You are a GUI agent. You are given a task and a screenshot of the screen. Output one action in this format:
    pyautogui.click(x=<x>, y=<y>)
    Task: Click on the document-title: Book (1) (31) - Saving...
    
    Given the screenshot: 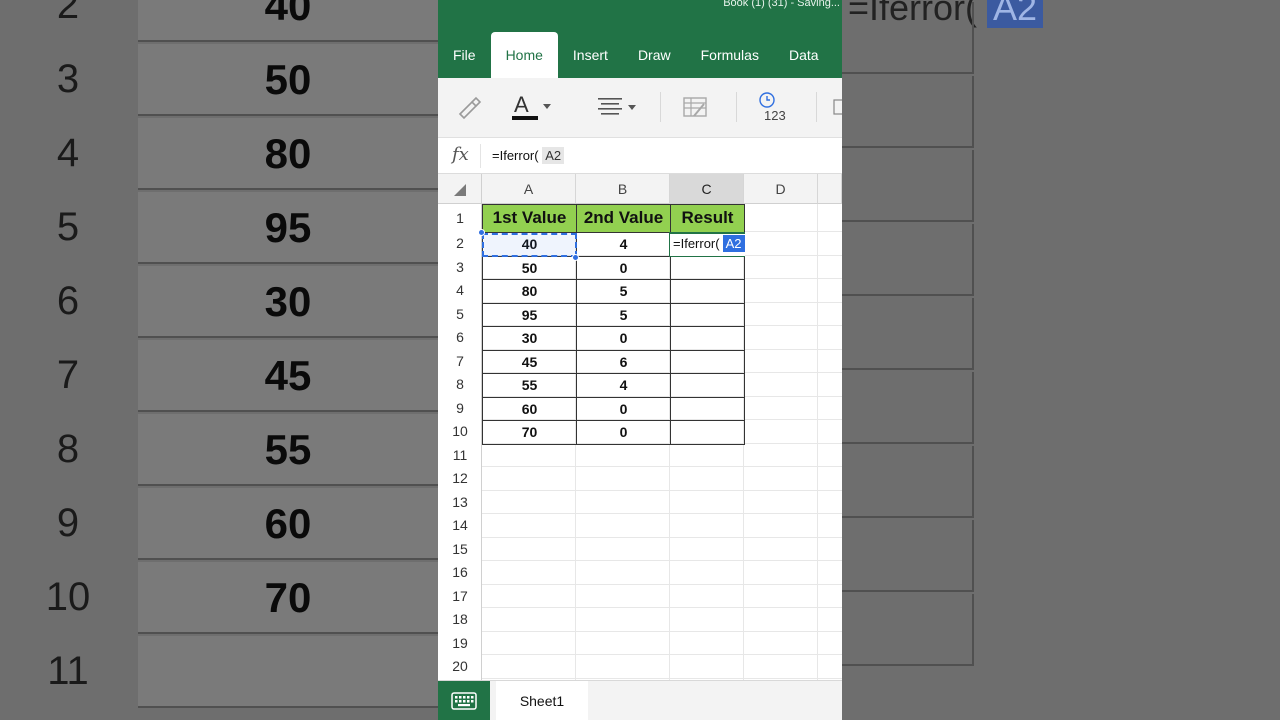 What is the action you would take?
    pyautogui.click(x=781, y=4)
    